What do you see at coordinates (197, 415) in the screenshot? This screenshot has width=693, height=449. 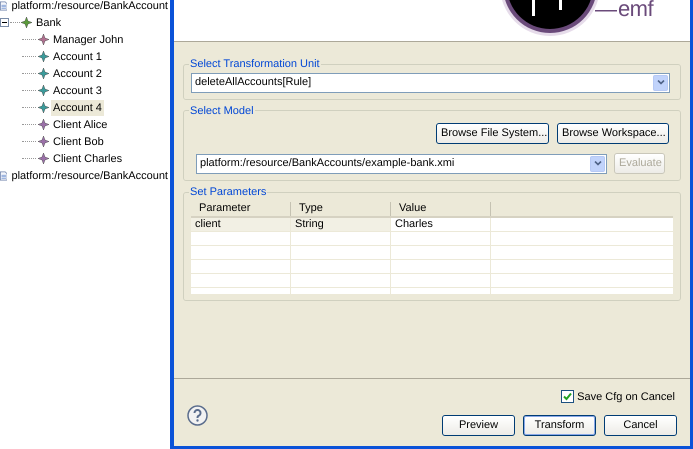 I see `help-icon` at bounding box center [197, 415].